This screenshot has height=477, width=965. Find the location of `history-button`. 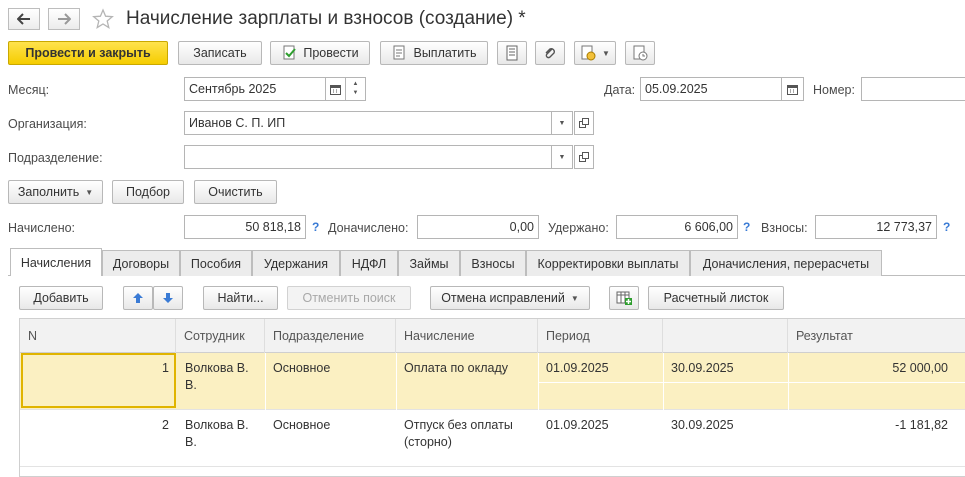

history-button is located at coordinates (640, 53).